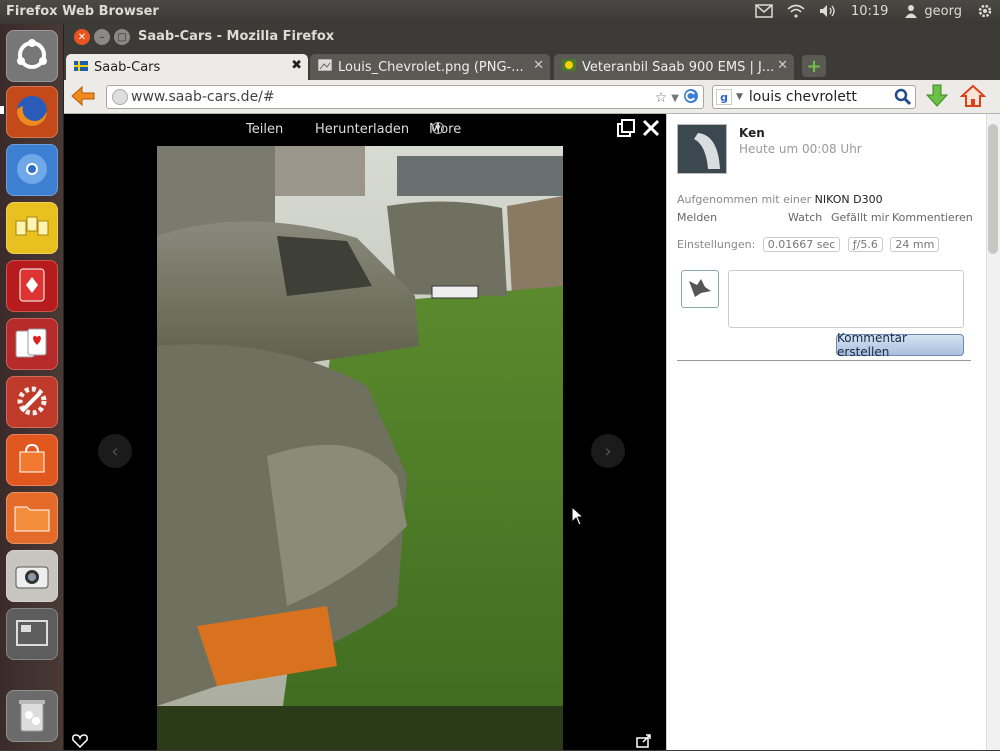 This screenshot has height=751, width=1000. I want to click on launcher-workspace-switcher, so click(32, 634).